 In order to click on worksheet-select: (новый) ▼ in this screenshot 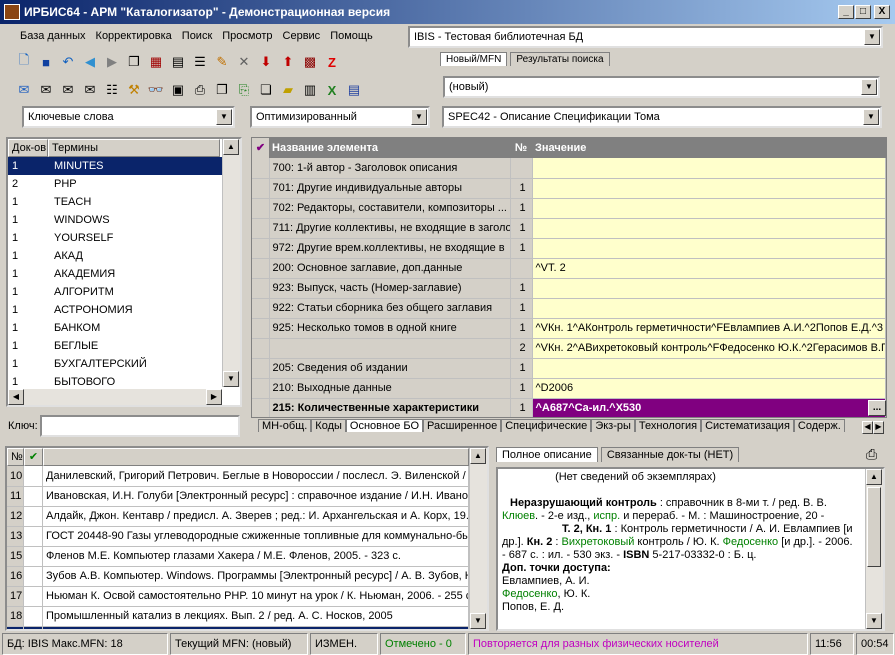, I will do `click(661, 87)`.